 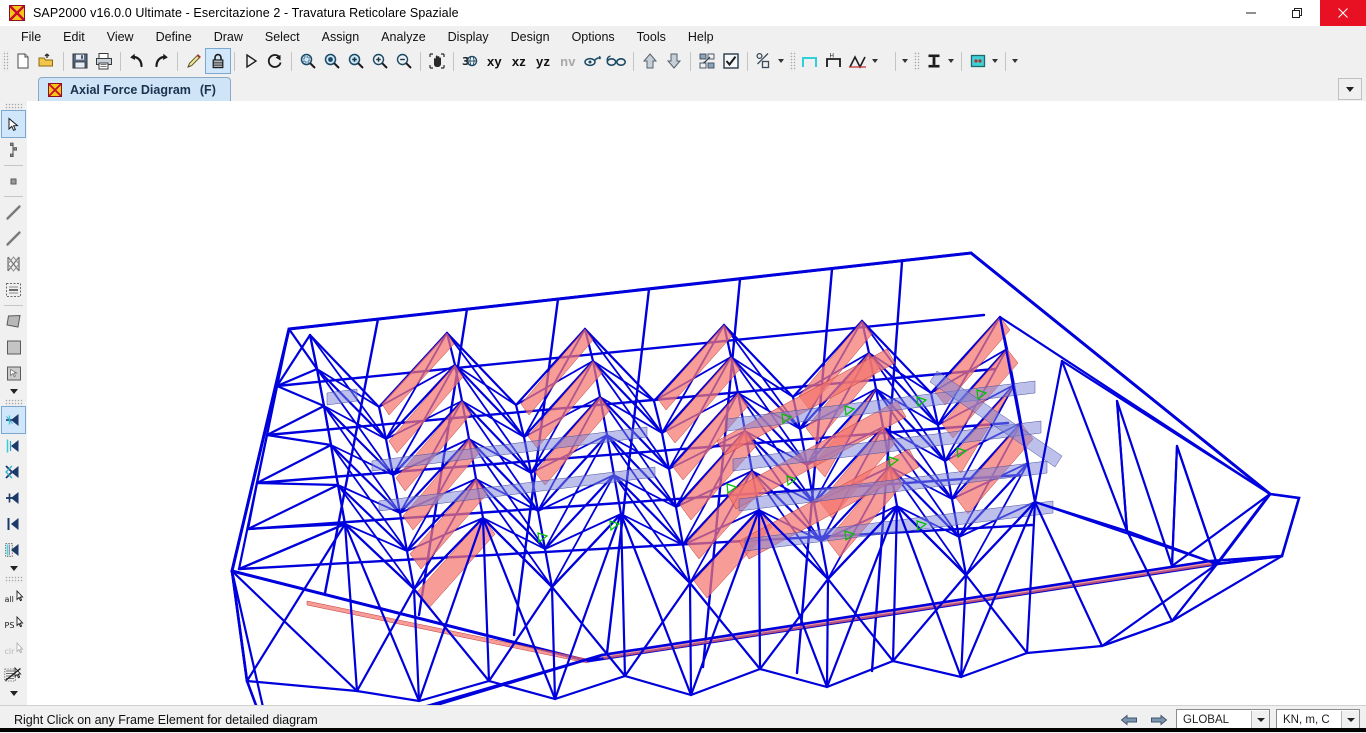 I want to click on extrude-dropdown-icon, so click(x=995, y=61).